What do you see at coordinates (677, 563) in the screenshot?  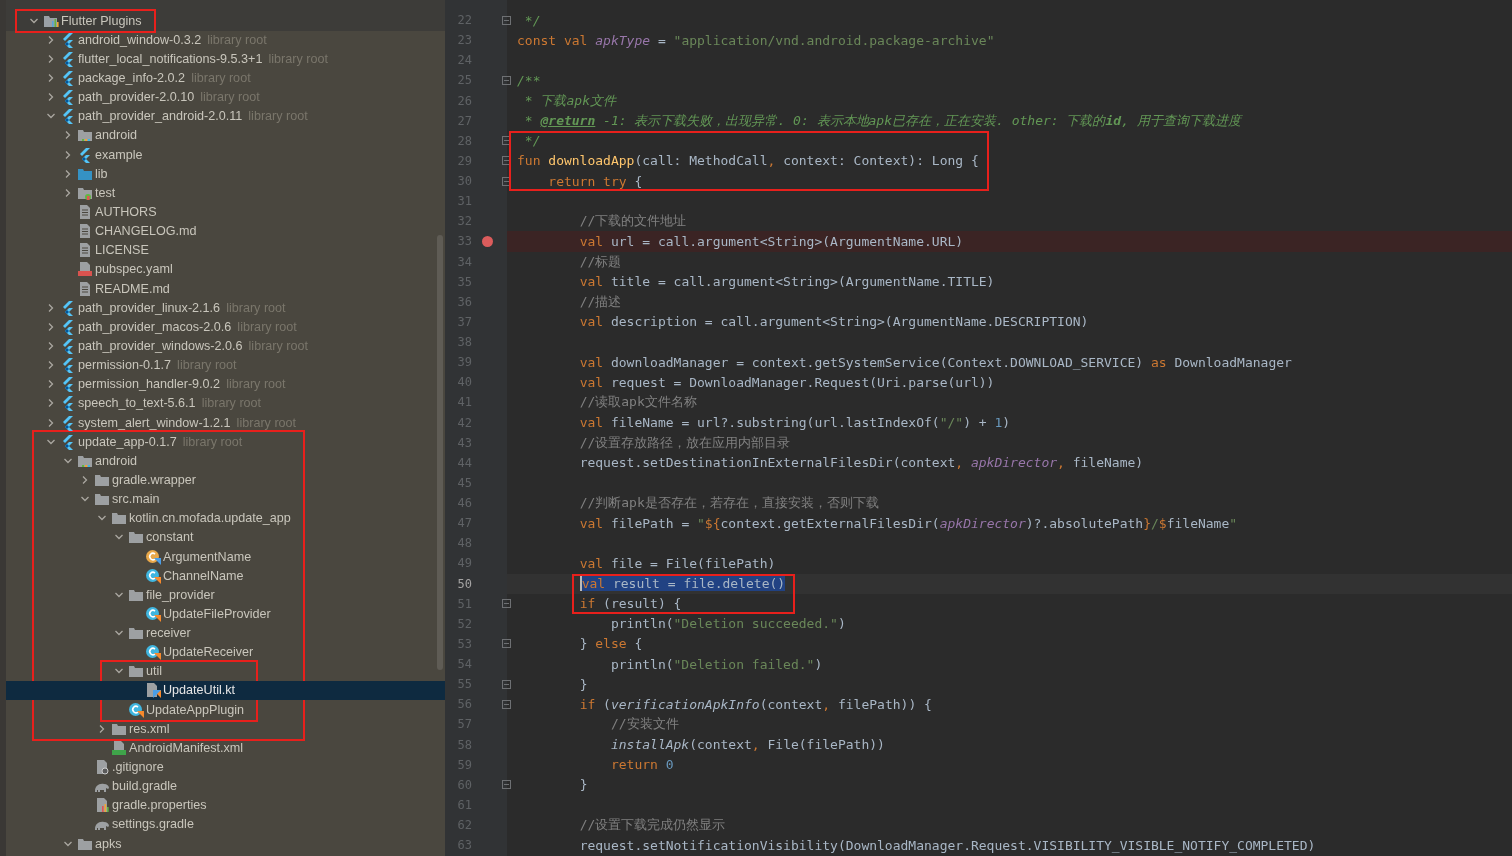 I see `code-line: val file = File(filePath)` at bounding box center [677, 563].